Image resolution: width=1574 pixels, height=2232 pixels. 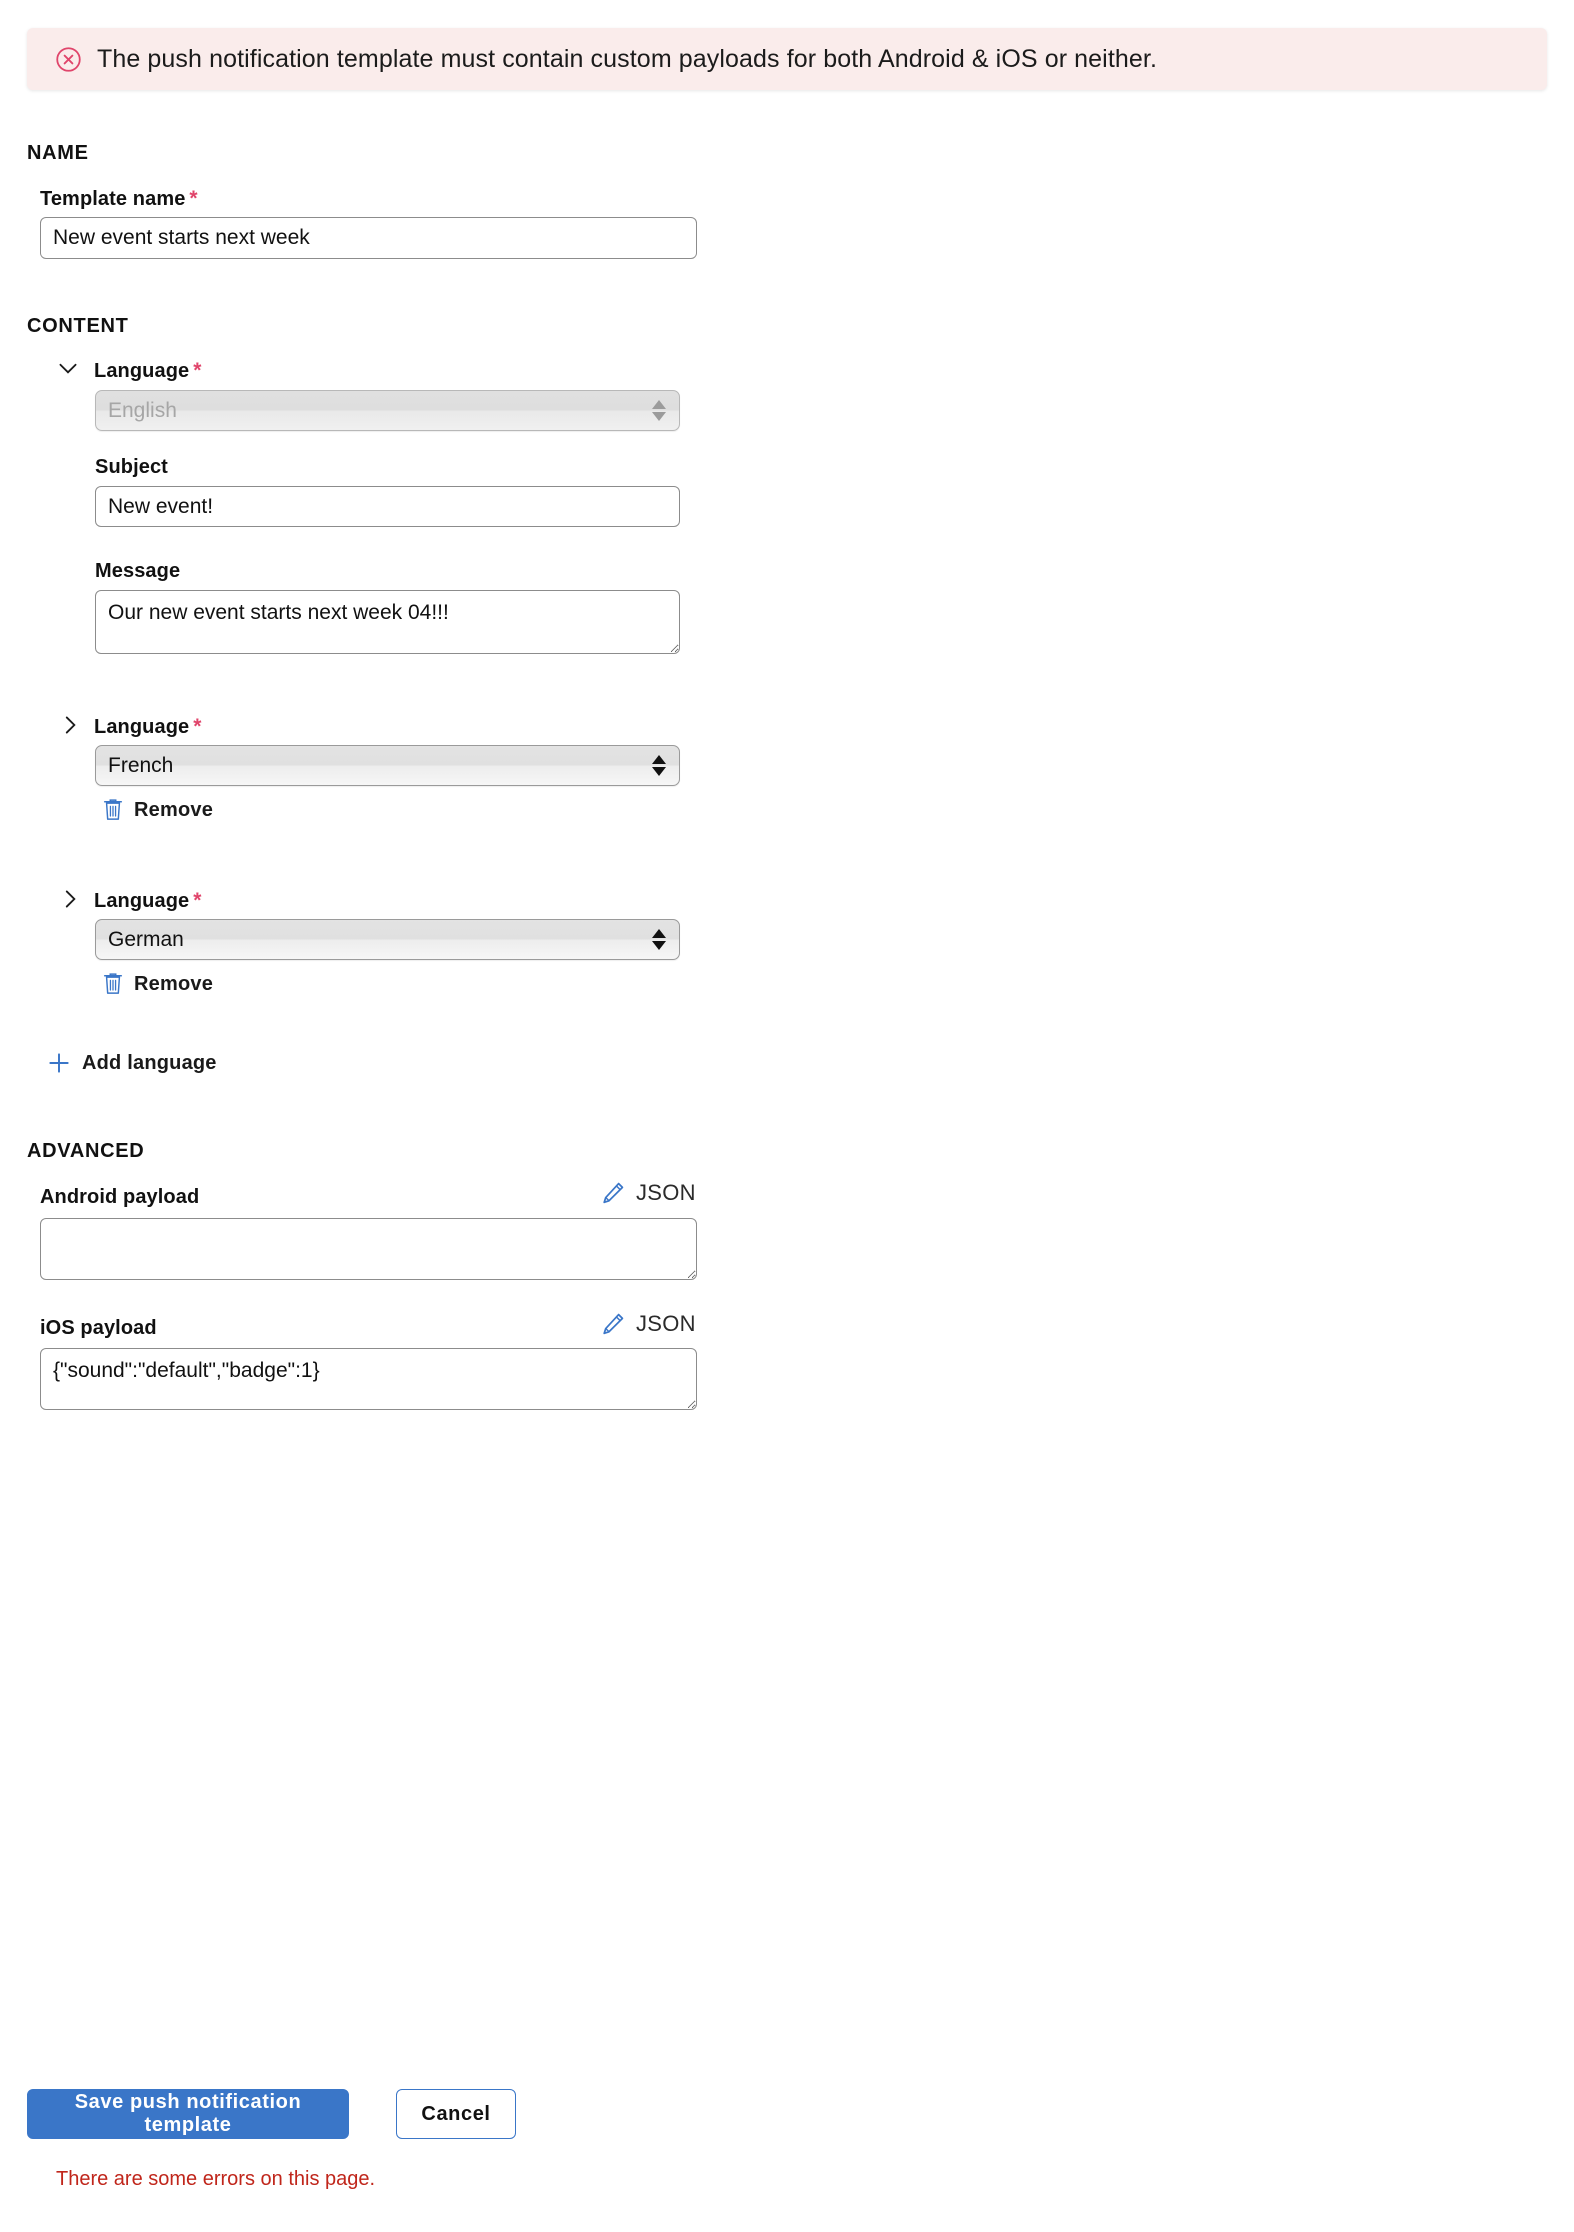 I want to click on plus-icon, so click(x=59, y=1063).